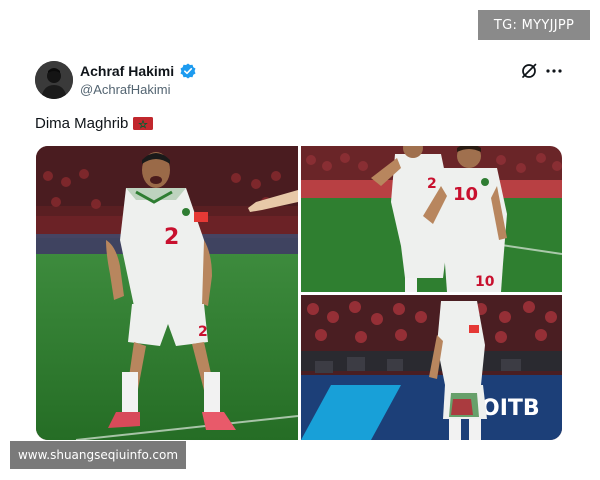 Image resolution: width=600 pixels, height=480 pixels. What do you see at coordinates (432, 184) in the screenshot?
I see `teammate-jersey-number: 2` at bounding box center [432, 184].